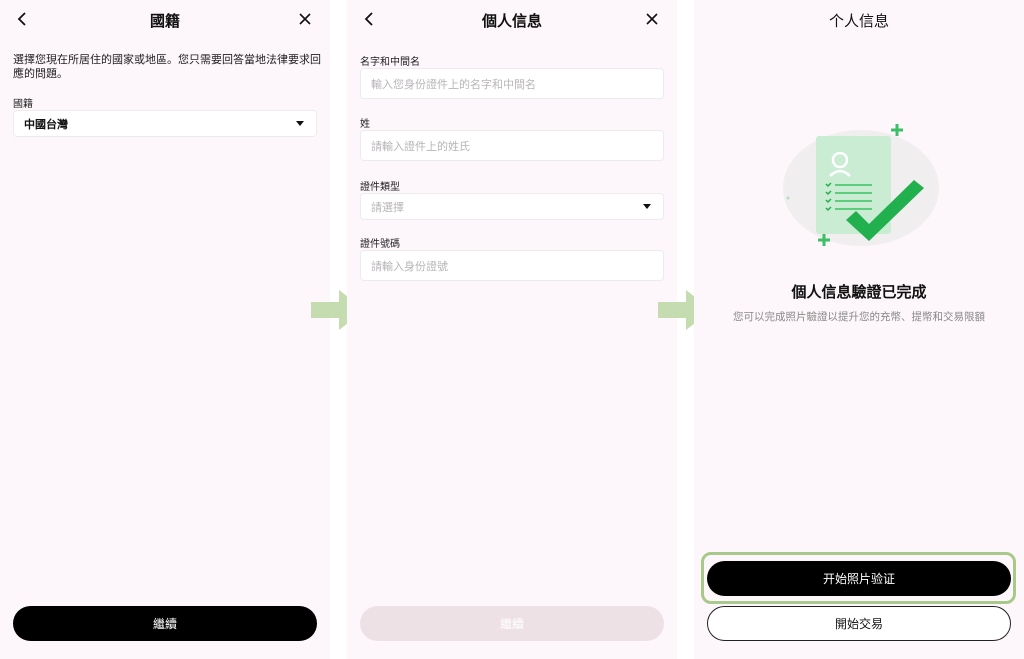 The width and height of the screenshot is (1024, 659). Describe the element at coordinates (365, 124) in the screenshot. I see `last-name-label: 姓` at that location.